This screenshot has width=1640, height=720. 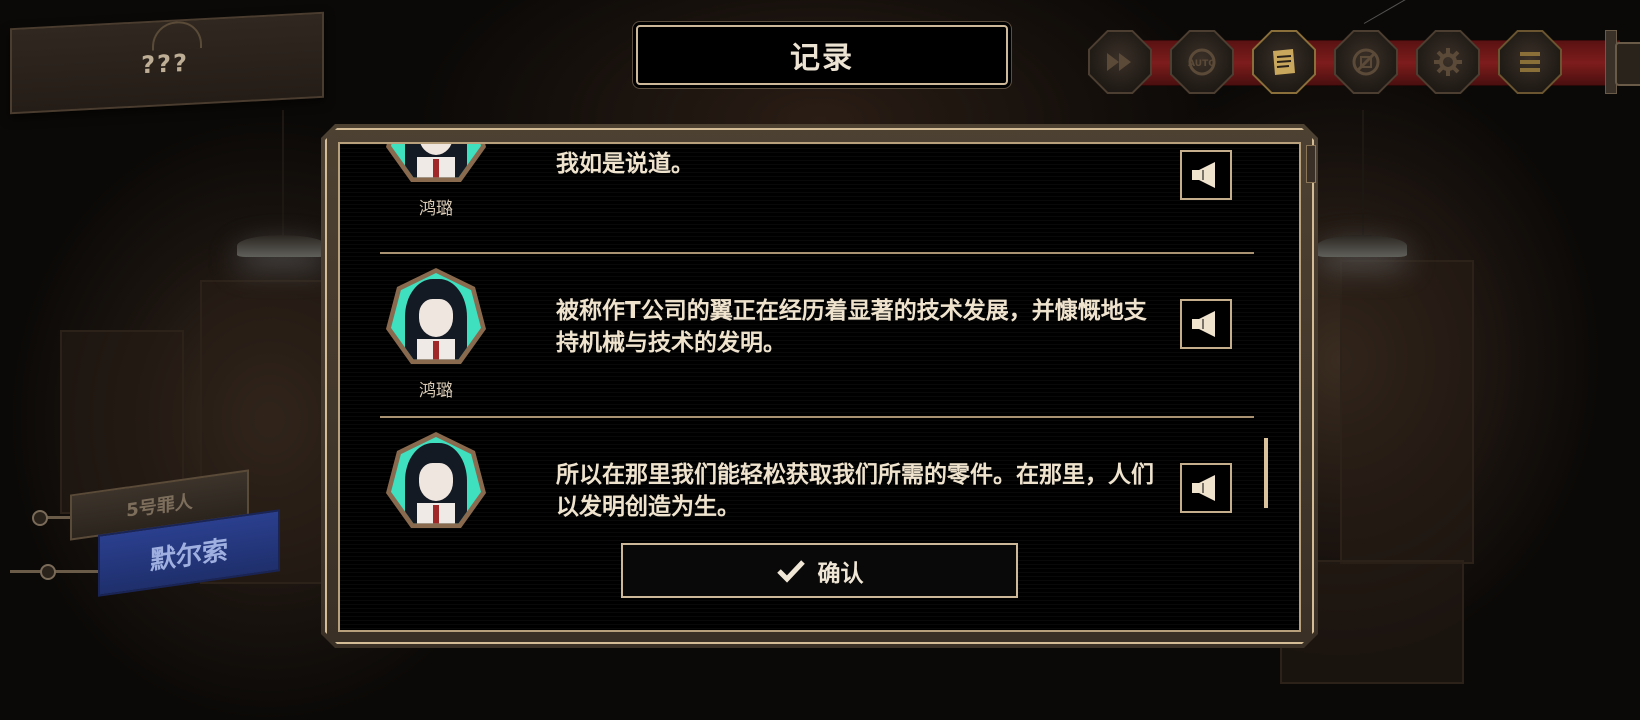 I want to click on gear-icon, so click(x=1448, y=62).